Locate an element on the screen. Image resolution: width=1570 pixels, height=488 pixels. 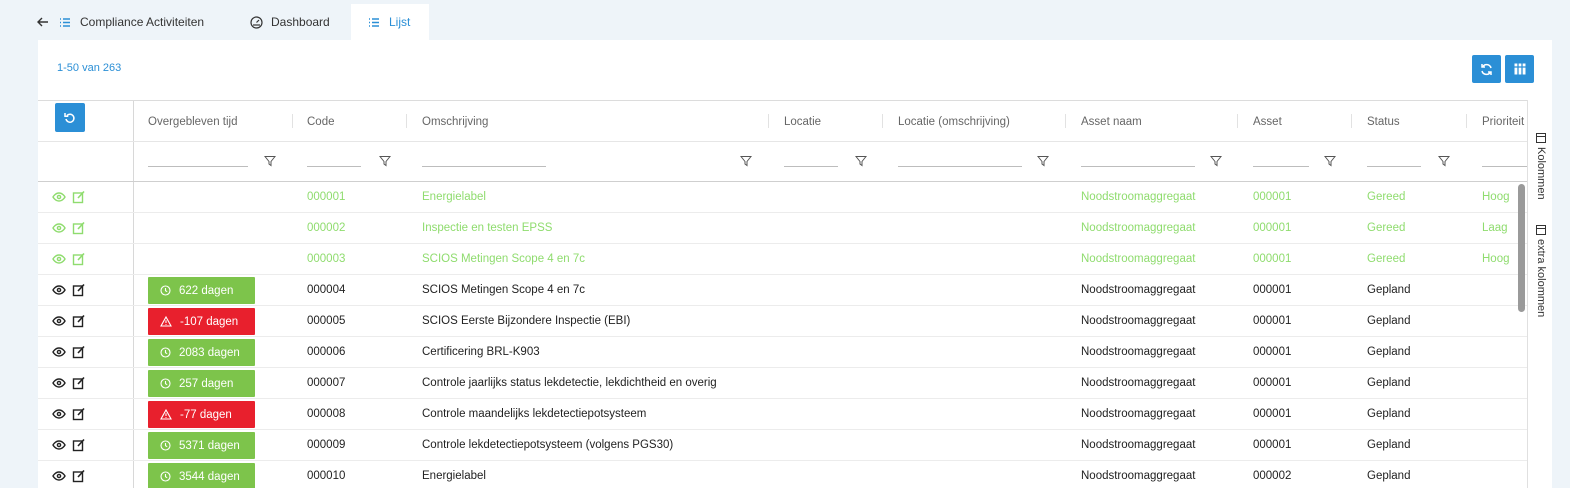
tab-lijst: Lijst is located at coordinates (390, 22).